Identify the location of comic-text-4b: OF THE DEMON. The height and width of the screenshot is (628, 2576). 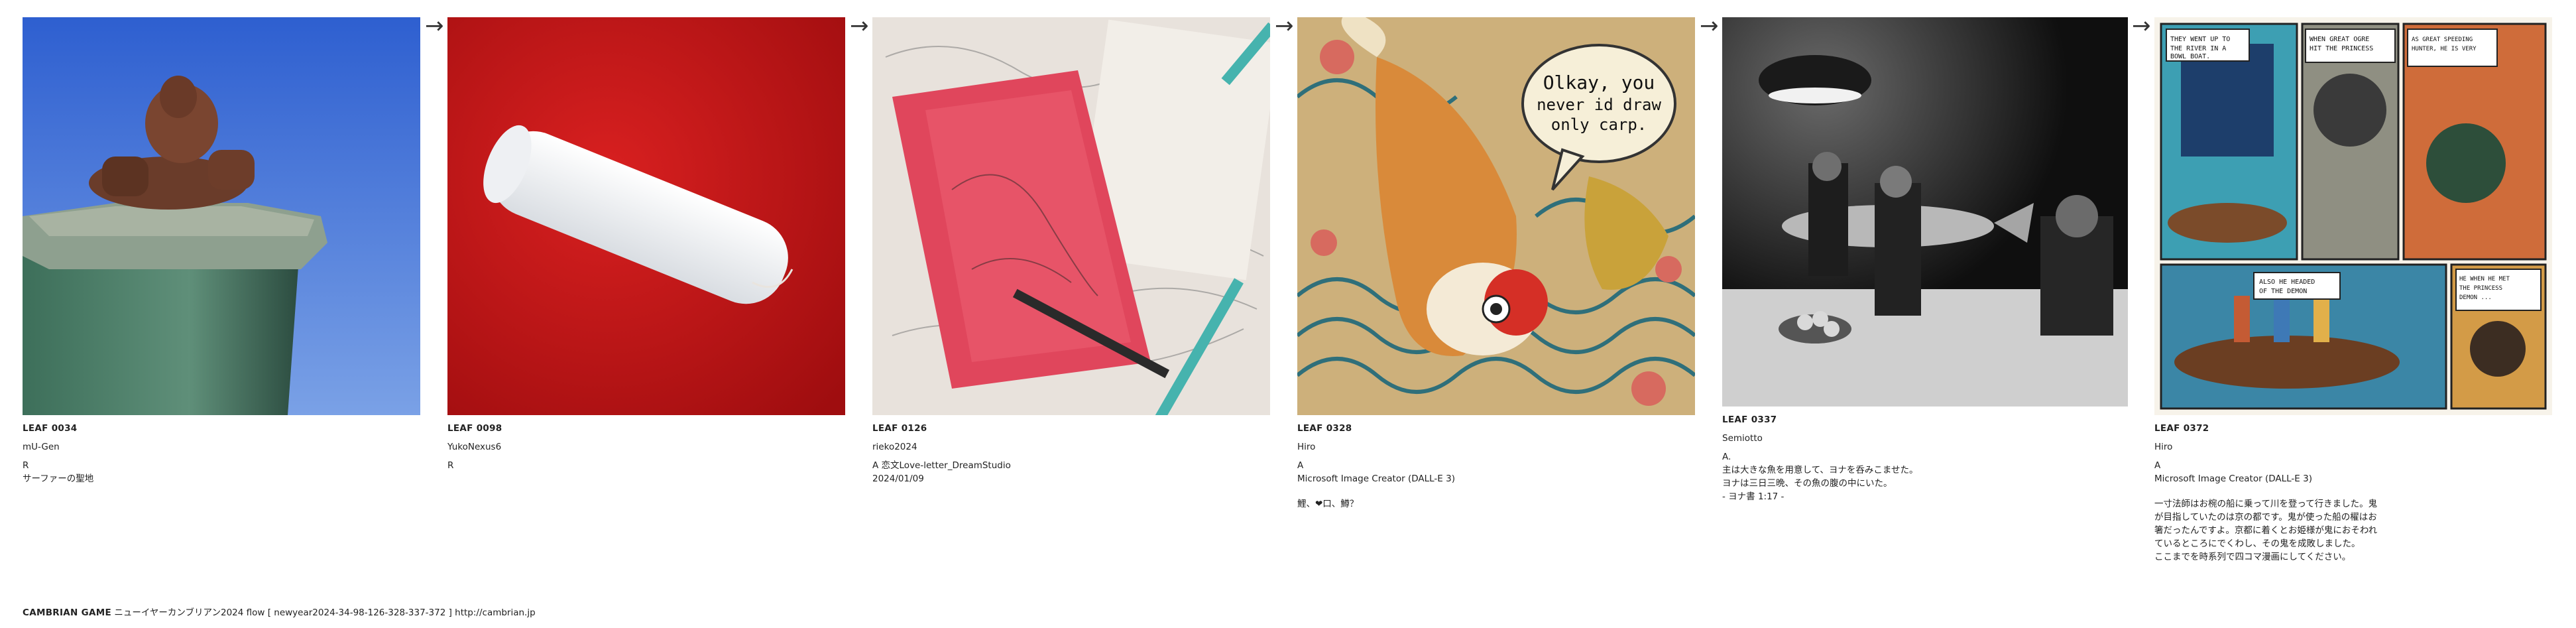
(2283, 291).